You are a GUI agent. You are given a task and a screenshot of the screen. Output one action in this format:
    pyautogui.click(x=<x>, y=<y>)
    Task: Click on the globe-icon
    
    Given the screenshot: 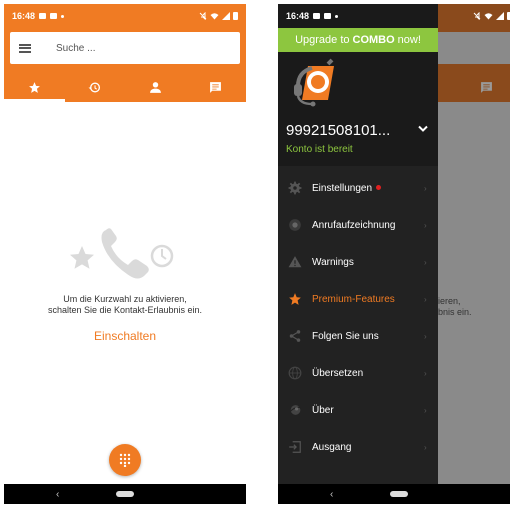 What is the action you would take?
    pyautogui.click(x=295, y=373)
    